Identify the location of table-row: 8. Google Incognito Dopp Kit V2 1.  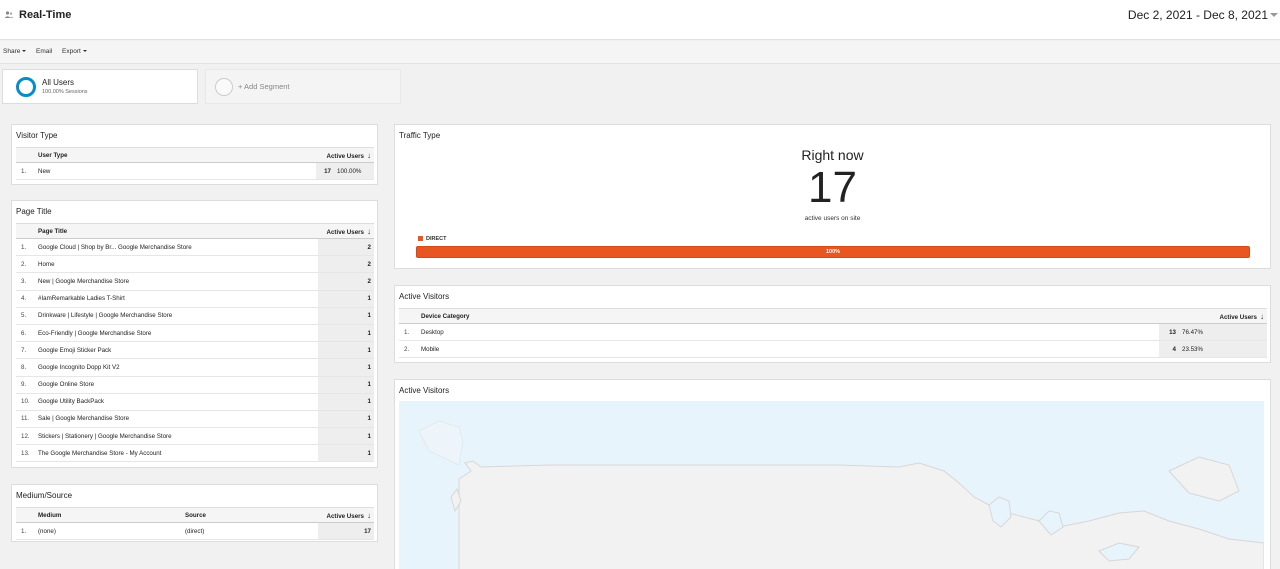
(195, 367).